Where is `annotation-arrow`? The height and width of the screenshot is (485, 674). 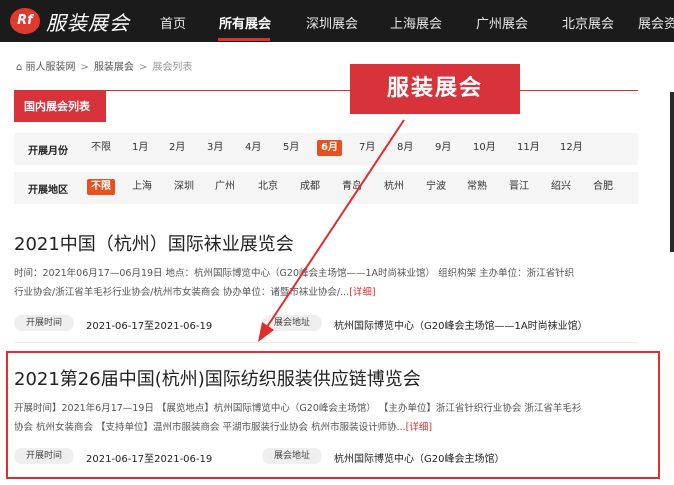 annotation-arrow is located at coordinates (331, 230).